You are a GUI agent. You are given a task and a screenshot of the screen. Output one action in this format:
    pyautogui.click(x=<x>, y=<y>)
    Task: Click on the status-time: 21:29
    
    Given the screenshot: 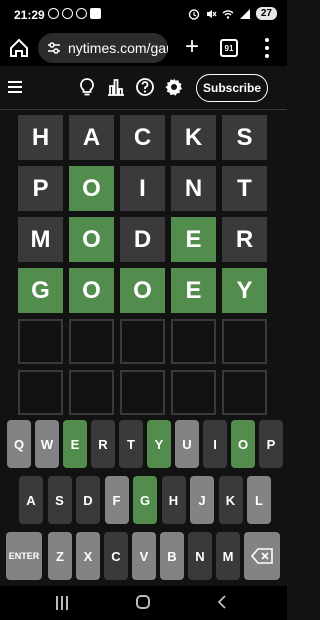 What is the action you would take?
    pyautogui.click(x=29, y=15)
    